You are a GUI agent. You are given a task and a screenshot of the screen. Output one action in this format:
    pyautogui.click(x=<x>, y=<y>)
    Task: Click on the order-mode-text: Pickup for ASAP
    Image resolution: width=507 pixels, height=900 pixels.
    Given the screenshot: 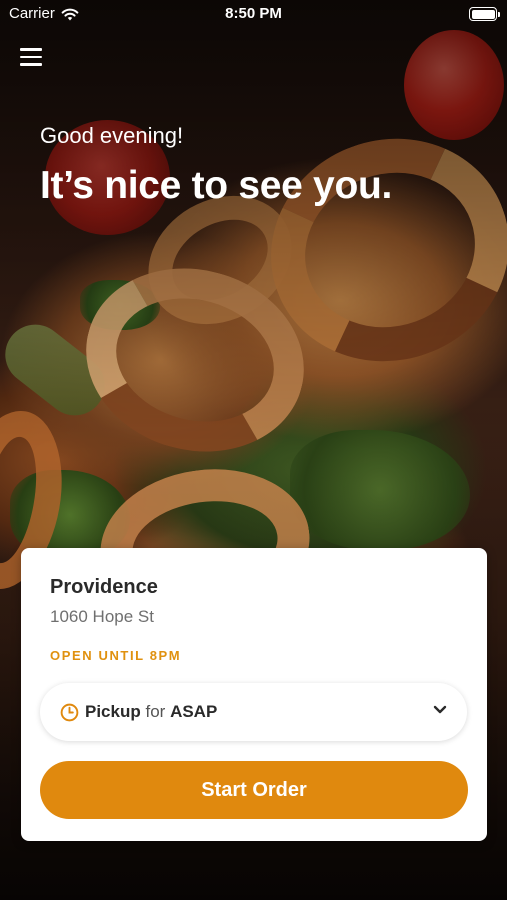 What is the action you would take?
    pyautogui.click(x=151, y=712)
    